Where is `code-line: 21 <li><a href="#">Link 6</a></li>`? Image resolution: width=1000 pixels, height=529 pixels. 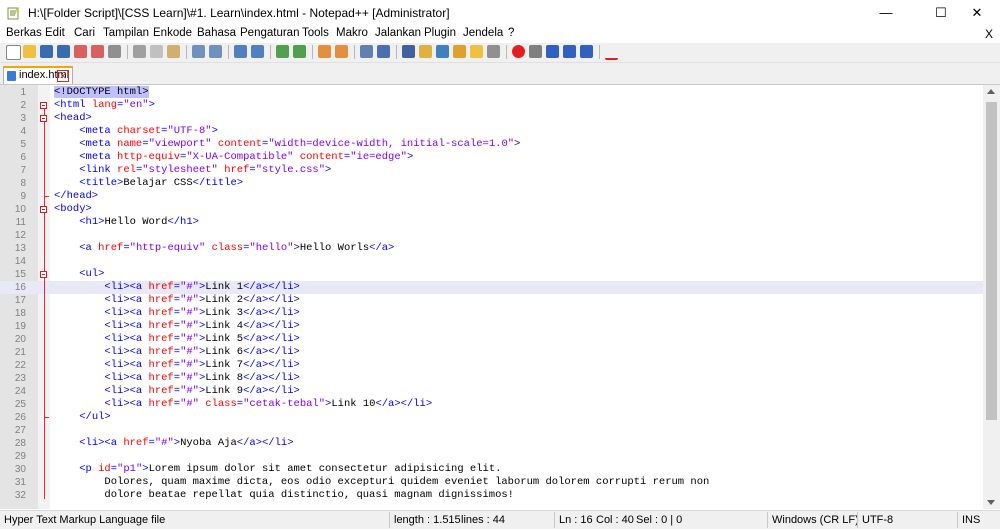 code-line: 21 <li><a href="#">Link 6</a></li> is located at coordinates (491, 352).